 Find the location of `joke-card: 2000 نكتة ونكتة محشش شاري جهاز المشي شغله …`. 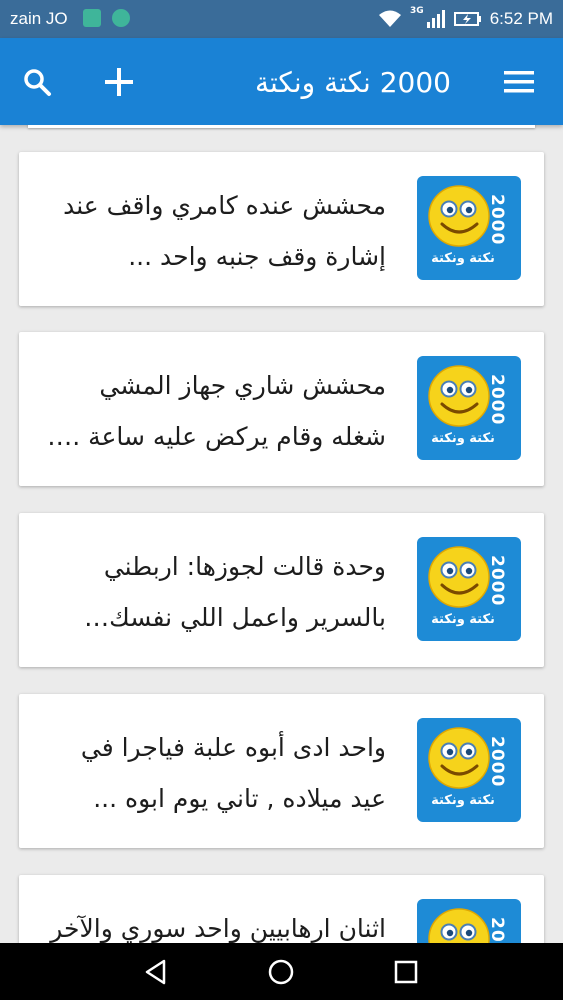

joke-card: 2000 نكتة ونكتة محشش شاري جهاز المشي شغله … is located at coordinates (281, 409).